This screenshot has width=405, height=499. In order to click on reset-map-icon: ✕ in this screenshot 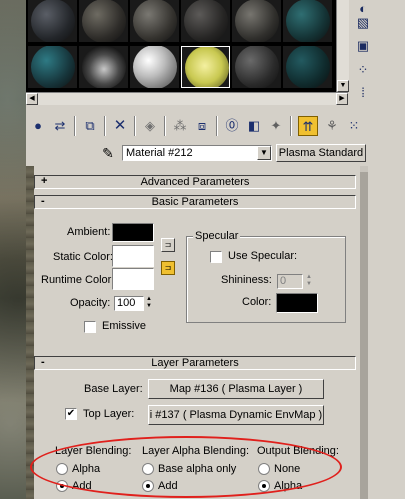, I will do `click(120, 126)`.